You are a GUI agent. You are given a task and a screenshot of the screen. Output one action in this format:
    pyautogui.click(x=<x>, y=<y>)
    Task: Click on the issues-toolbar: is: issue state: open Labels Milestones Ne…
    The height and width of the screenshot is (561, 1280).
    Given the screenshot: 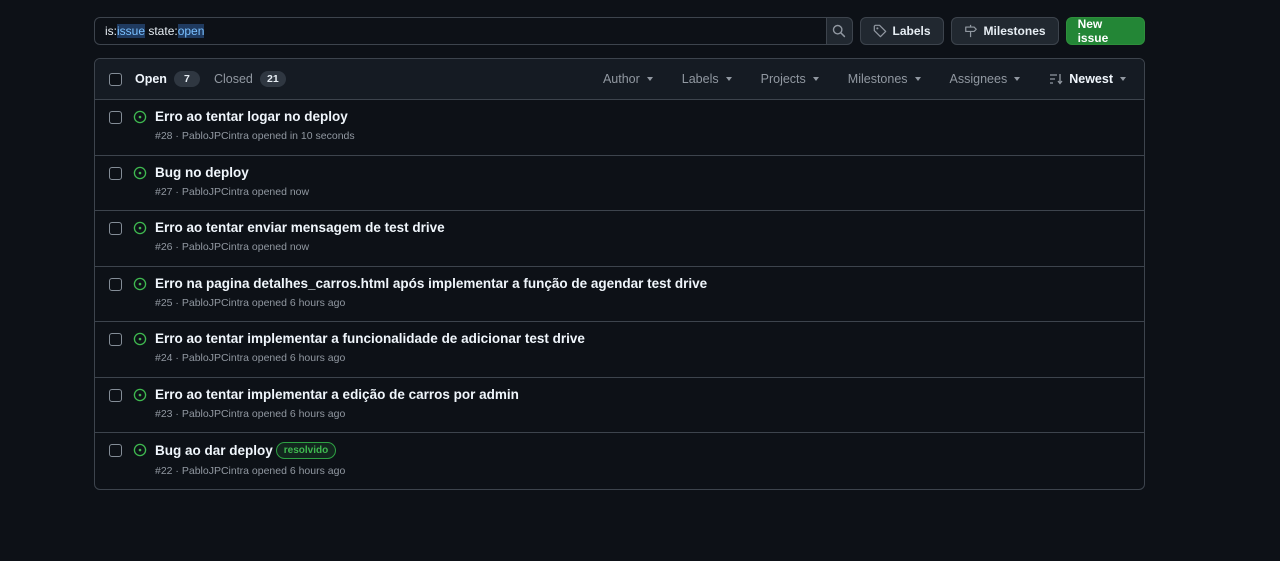 What is the action you would take?
    pyautogui.click(x=619, y=31)
    